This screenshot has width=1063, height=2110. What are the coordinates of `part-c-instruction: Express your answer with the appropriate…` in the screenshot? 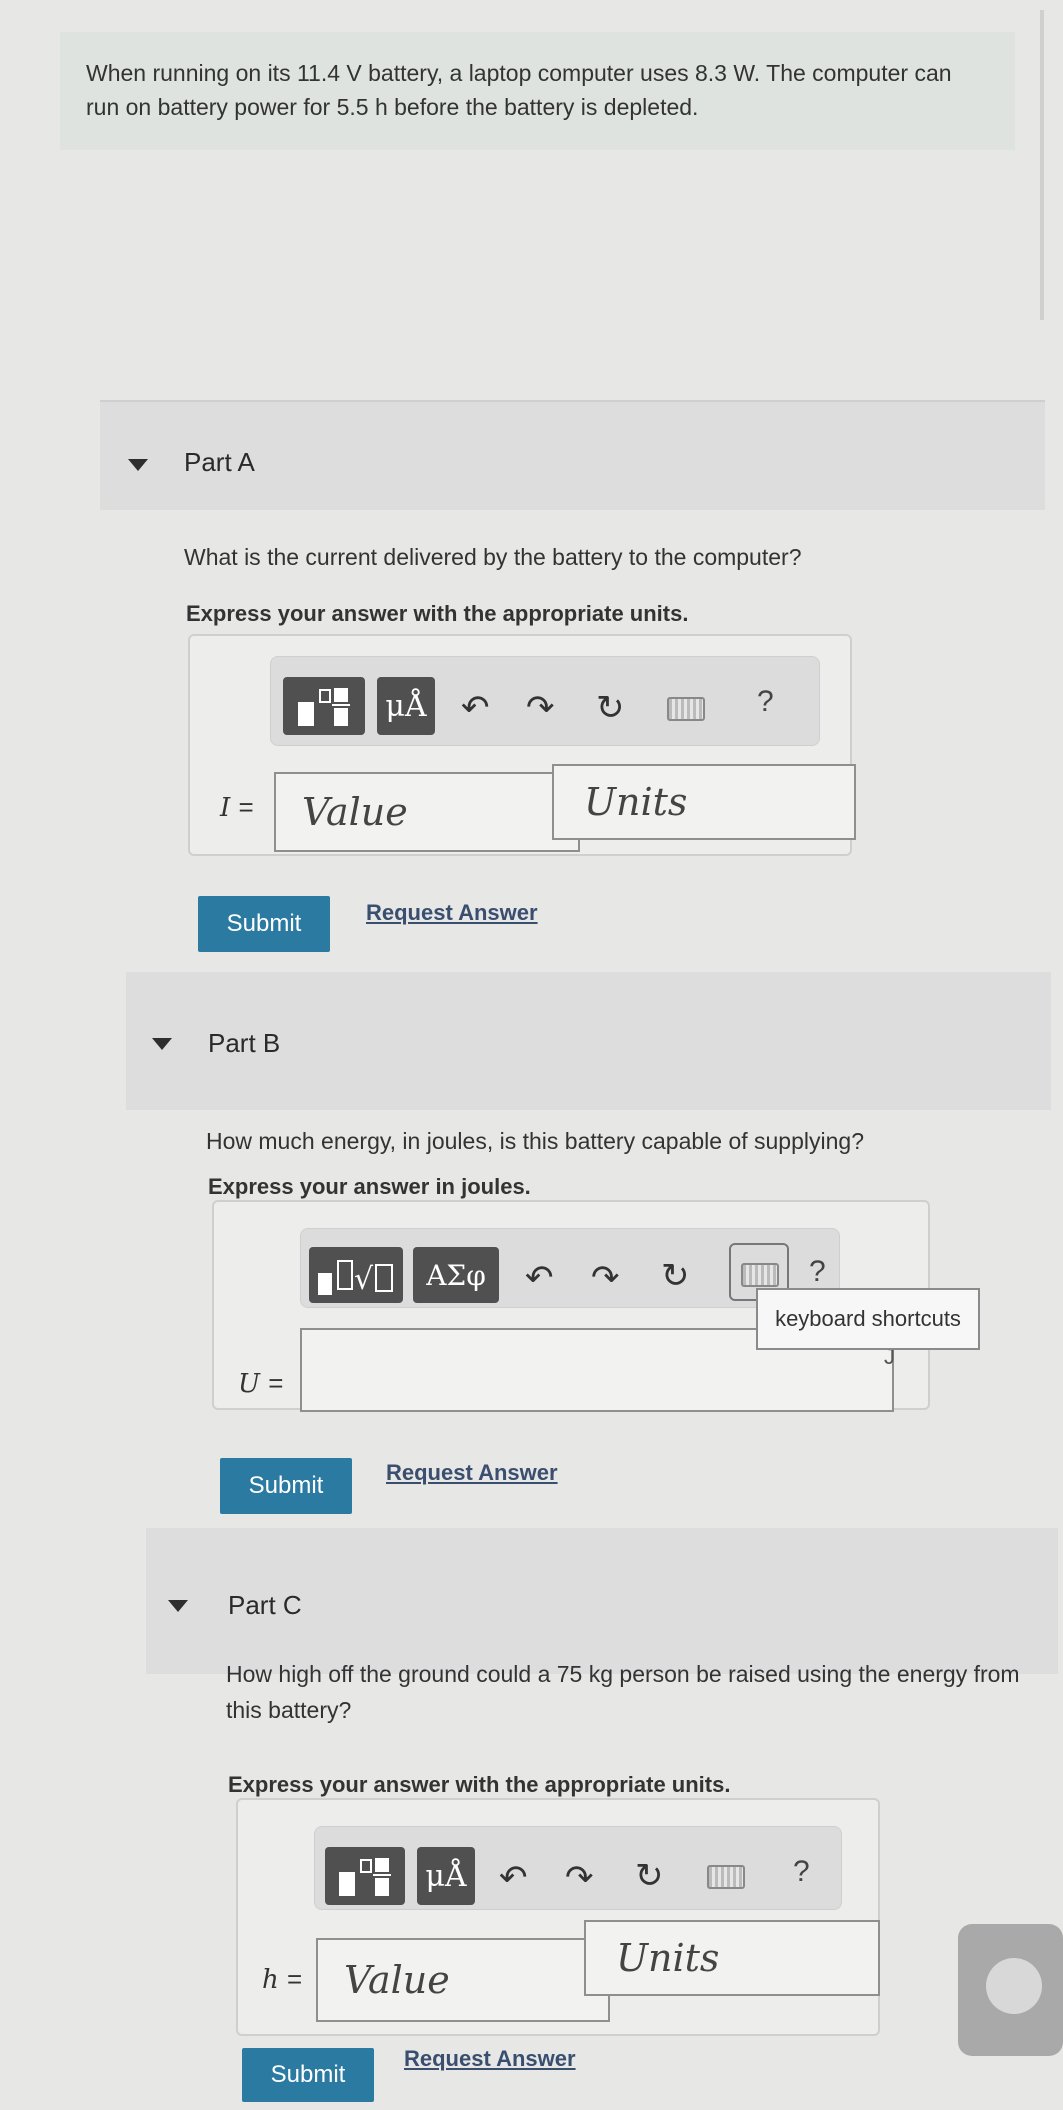 It's located at (479, 1784).